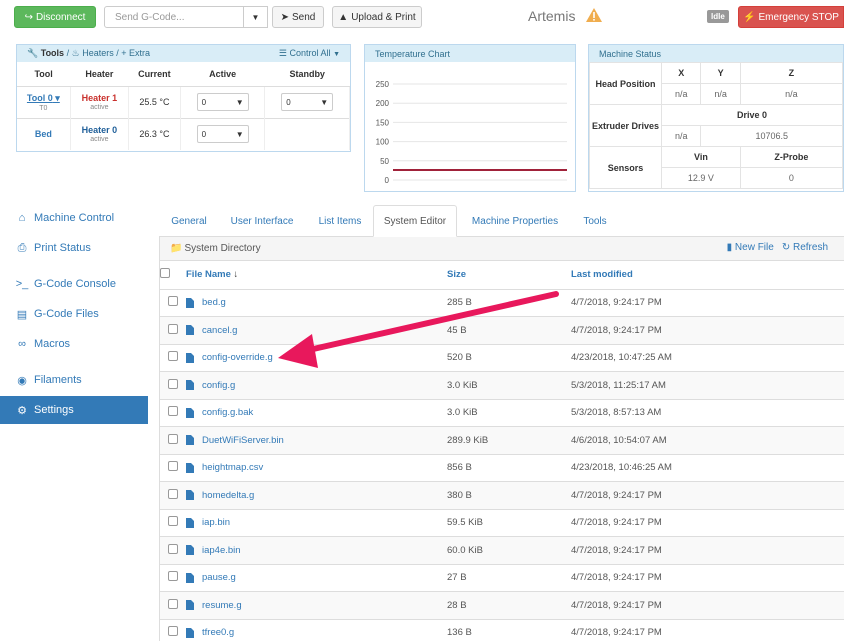 This screenshot has height=641, width=844. Describe the element at coordinates (502, 413) in the screenshot. I see `file-row: config.g.bak 3.0 KiB 5/3/2018, 8:57:13 AM` at that location.